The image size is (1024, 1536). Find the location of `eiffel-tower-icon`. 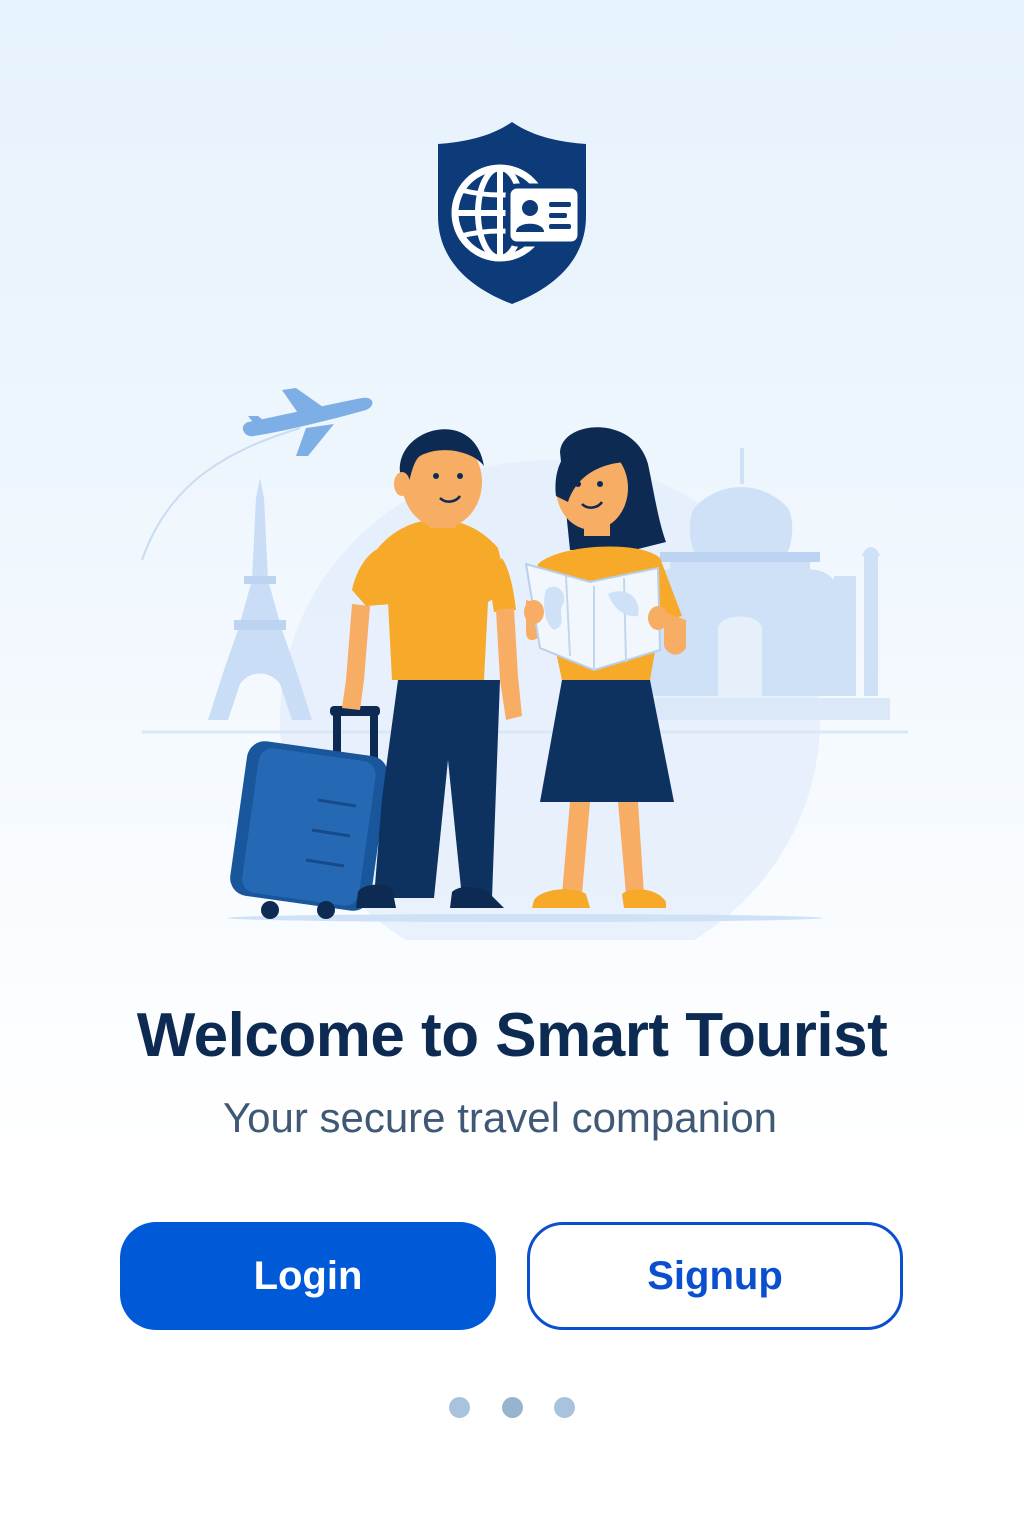

eiffel-tower-icon is located at coordinates (260, 599).